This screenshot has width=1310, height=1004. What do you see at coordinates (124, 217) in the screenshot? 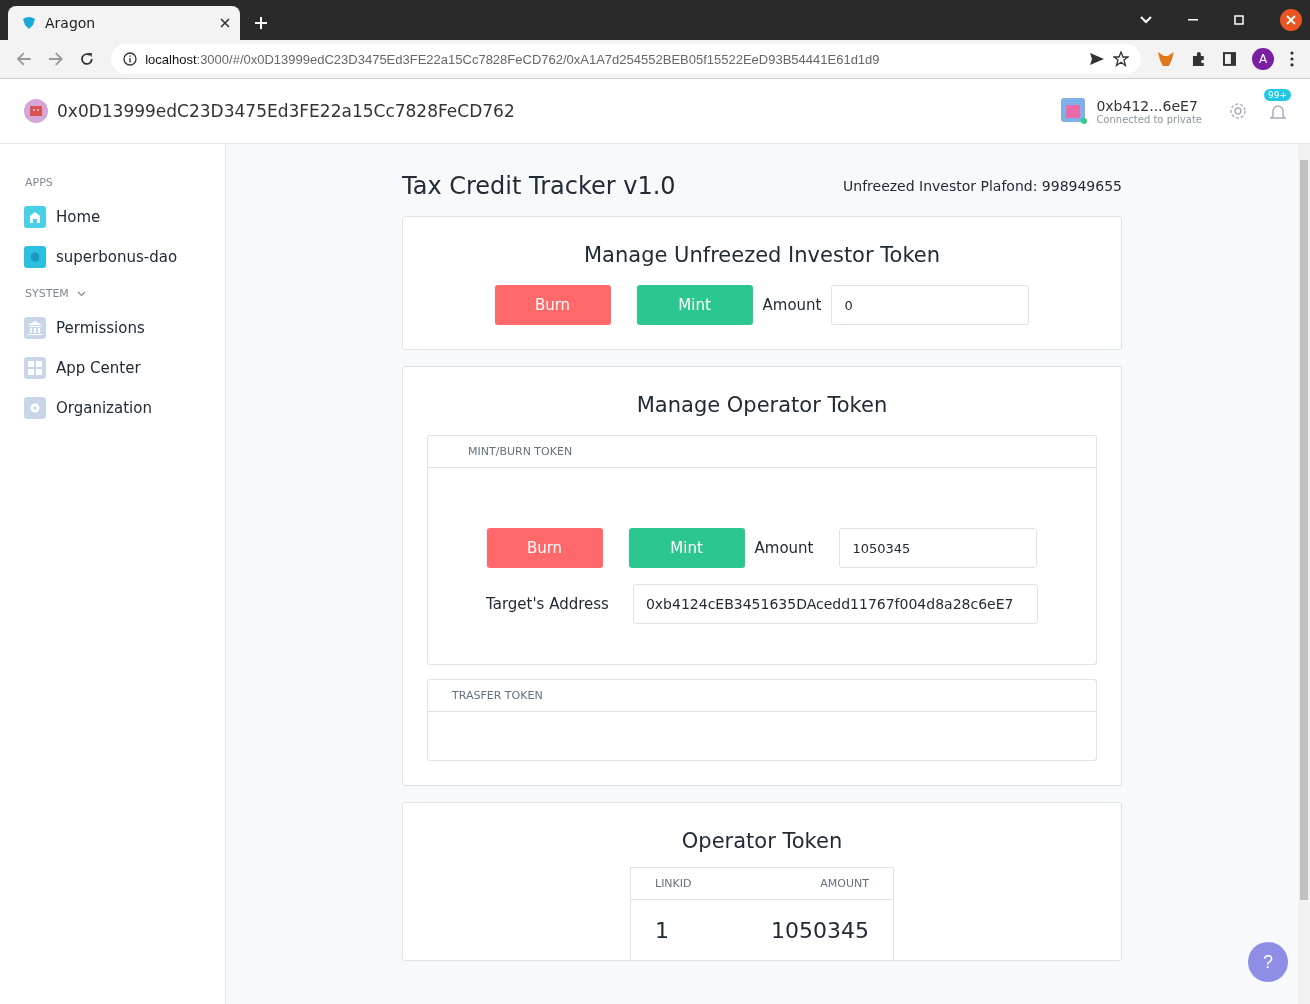
I see `sidebar-item: Home` at bounding box center [124, 217].